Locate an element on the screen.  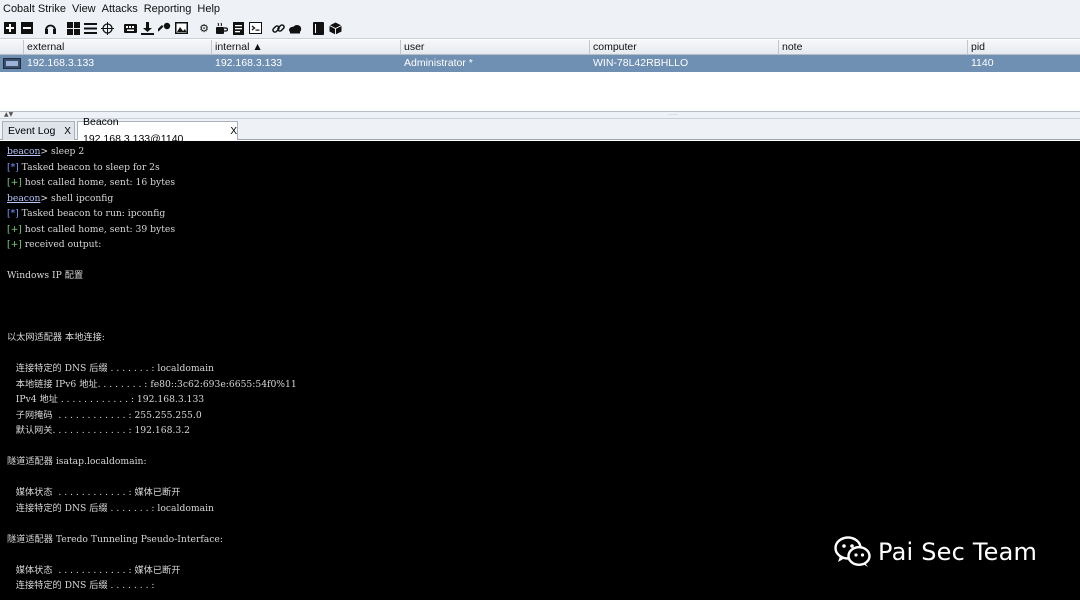
console-text: received output: is located at coordinates (61, 244).